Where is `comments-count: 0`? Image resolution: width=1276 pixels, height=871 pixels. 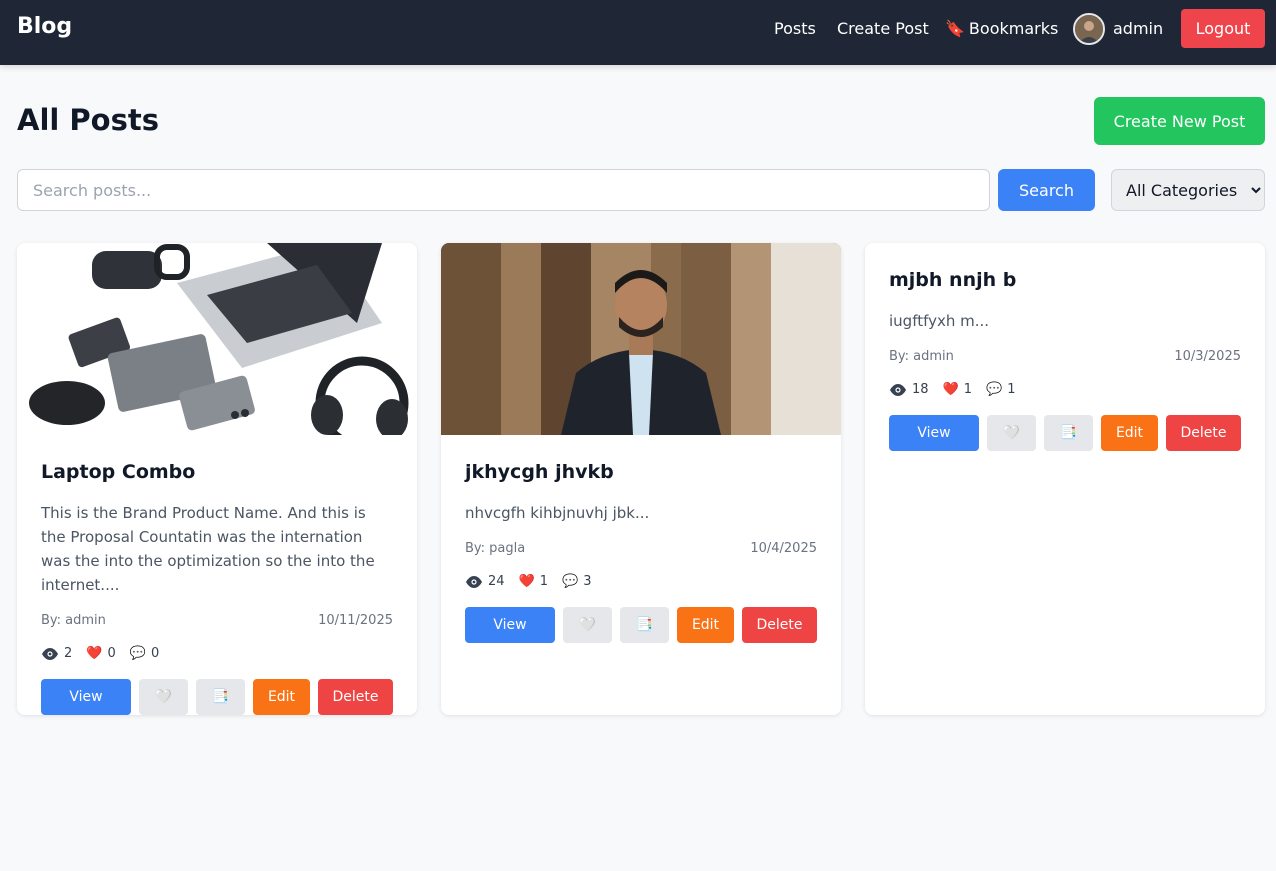 comments-count: 0 is located at coordinates (155, 653).